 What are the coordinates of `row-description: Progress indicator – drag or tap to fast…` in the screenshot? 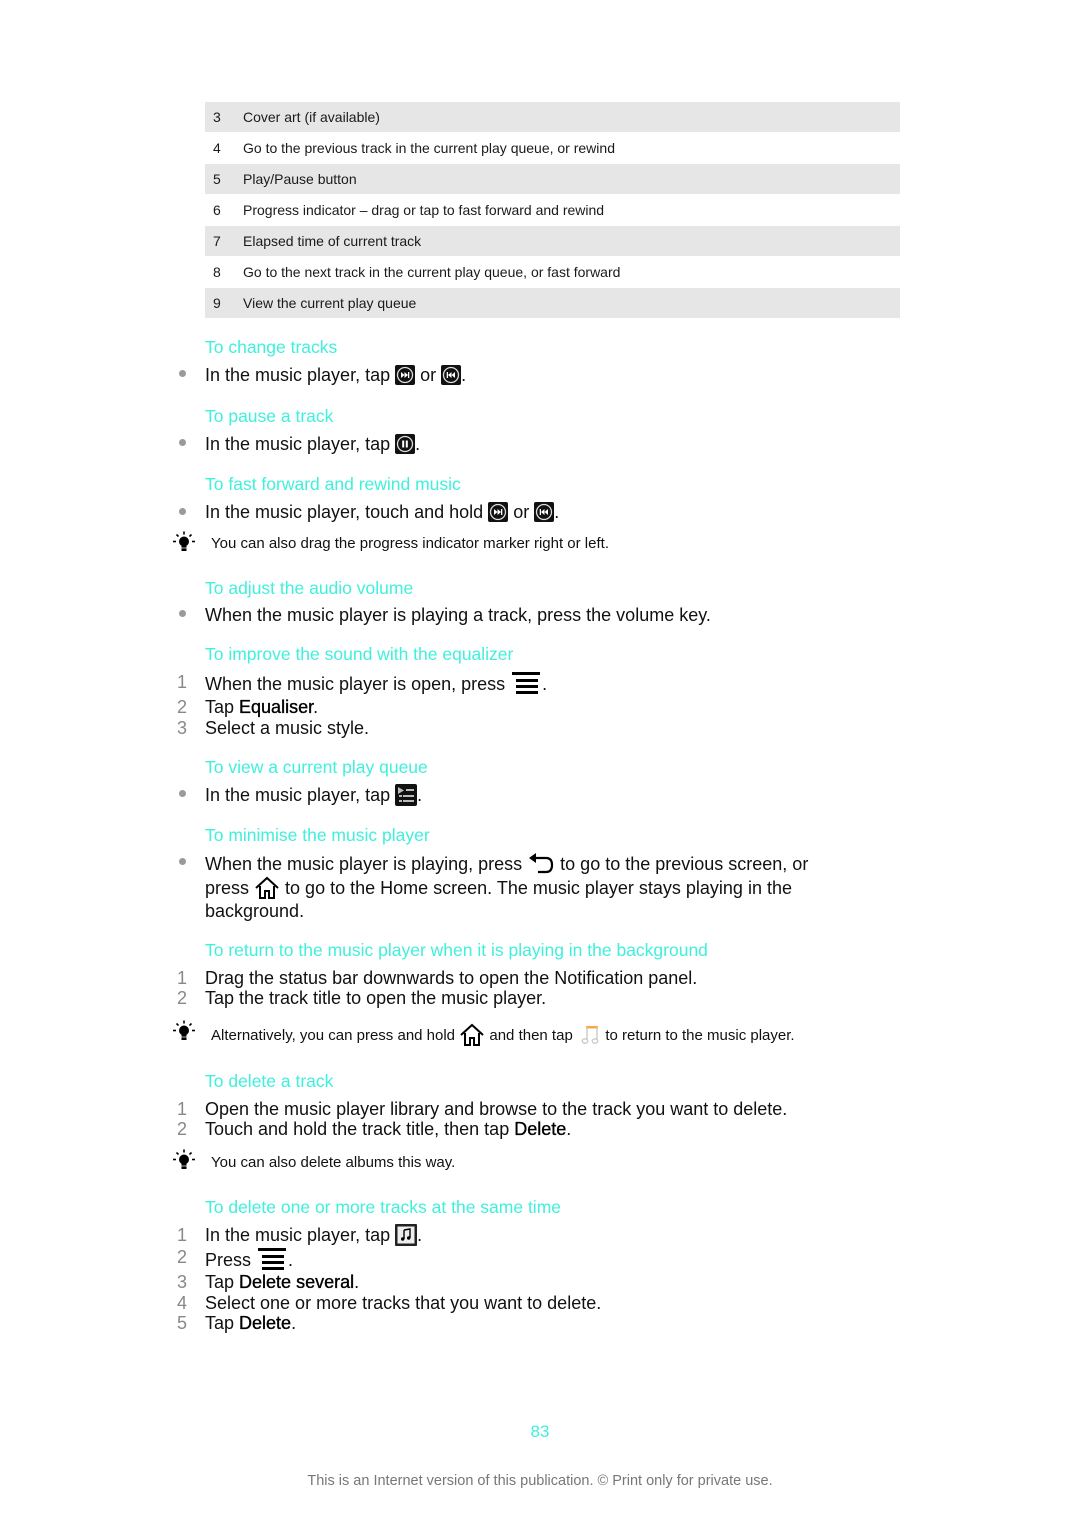 It's located at (424, 210).